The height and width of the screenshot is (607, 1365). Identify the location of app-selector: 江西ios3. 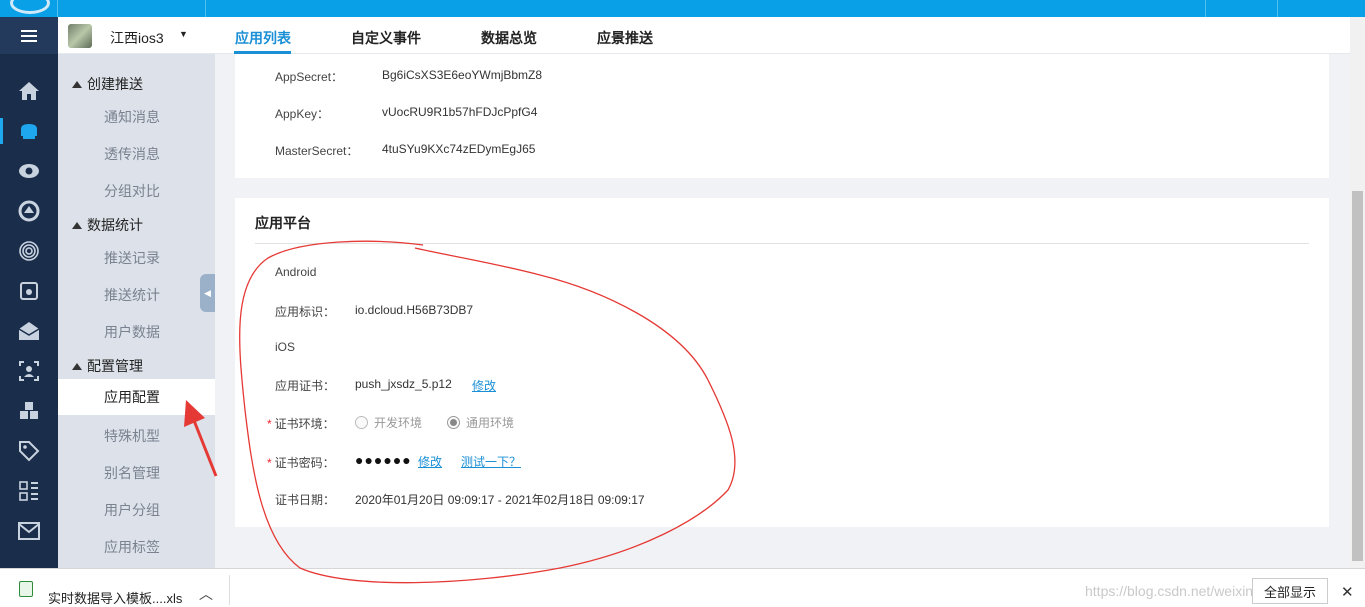
(137, 38).